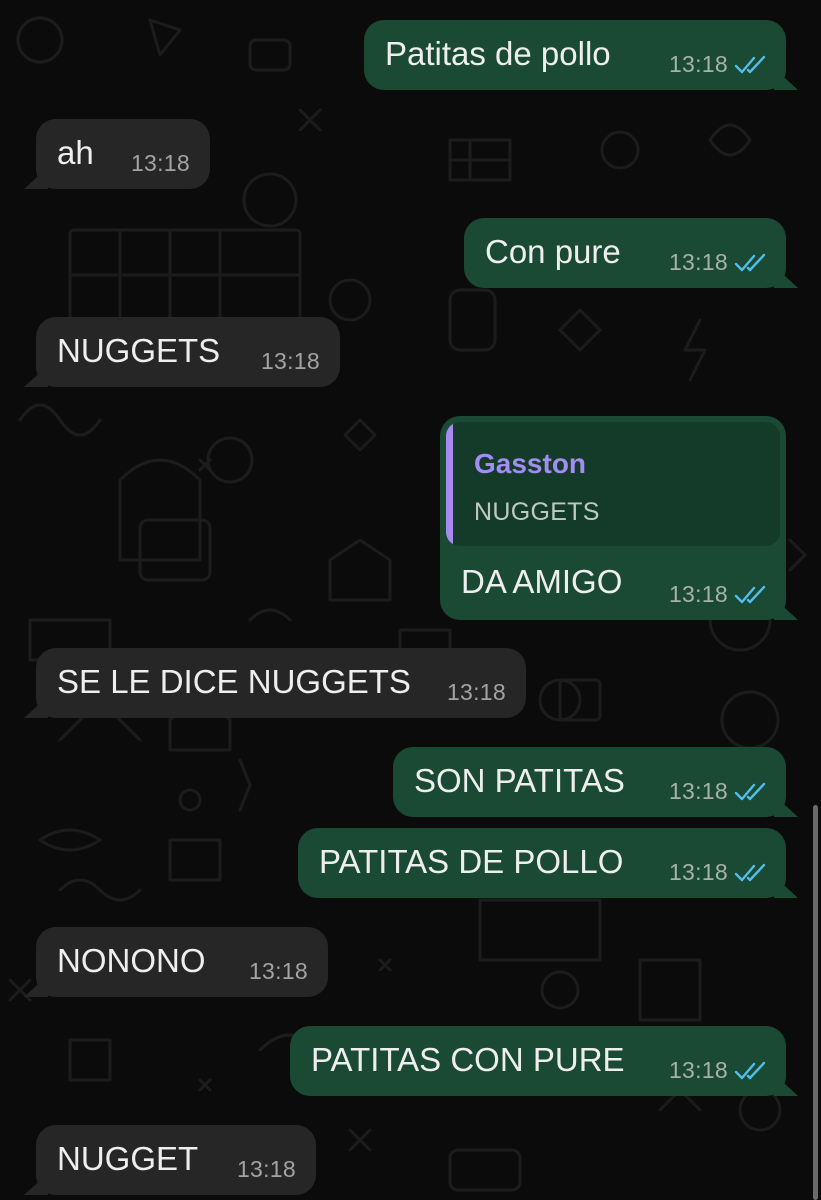 The image size is (821, 1200). I want to click on message-text: PATITAS CON PURE, so click(468, 1059).